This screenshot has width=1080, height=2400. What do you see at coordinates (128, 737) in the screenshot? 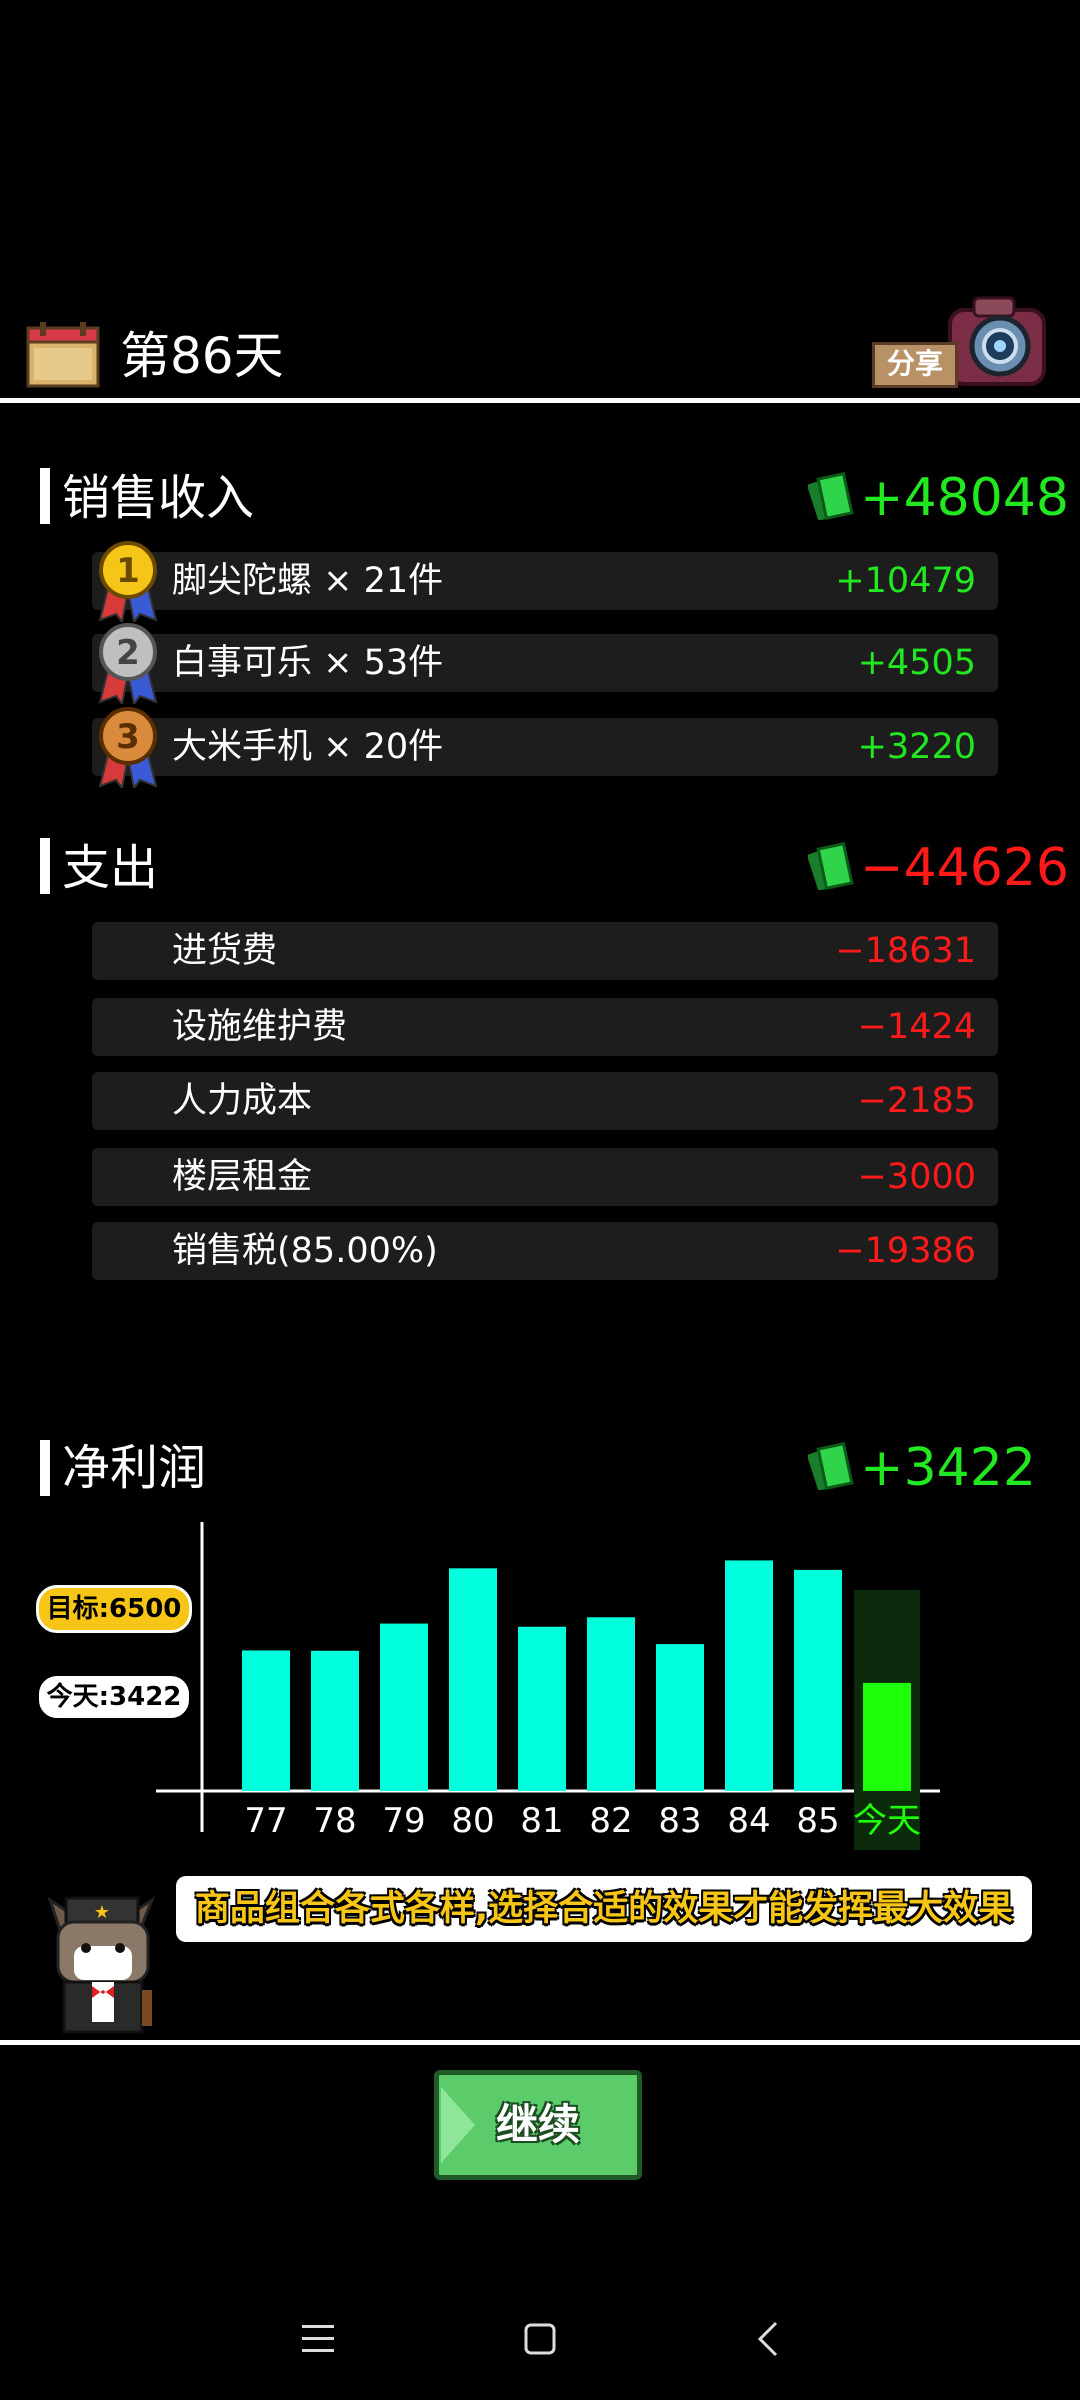
I see `medal-rank: 3` at bounding box center [128, 737].